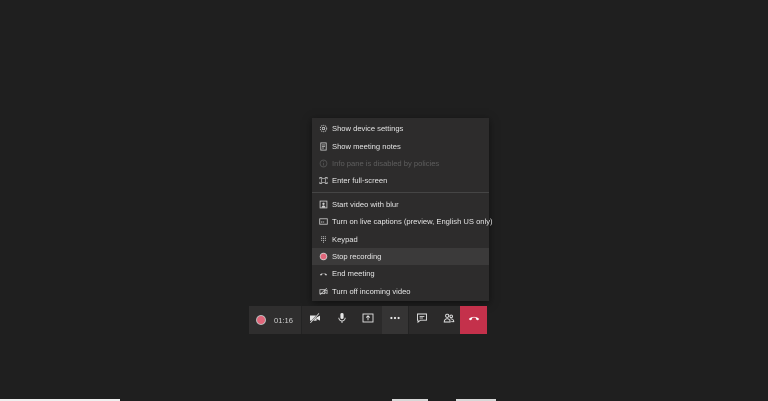  What do you see at coordinates (368, 129) in the screenshot?
I see `menu-item-label: Show device settings` at bounding box center [368, 129].